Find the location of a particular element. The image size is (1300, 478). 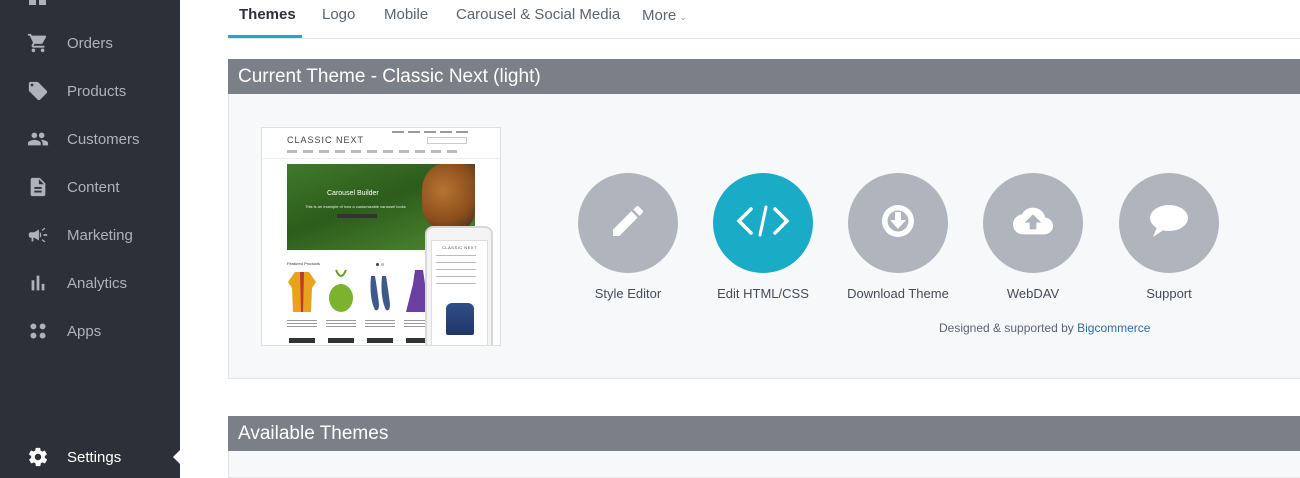

download-theme-label: Download Theme is located at coordinates (898, 293).